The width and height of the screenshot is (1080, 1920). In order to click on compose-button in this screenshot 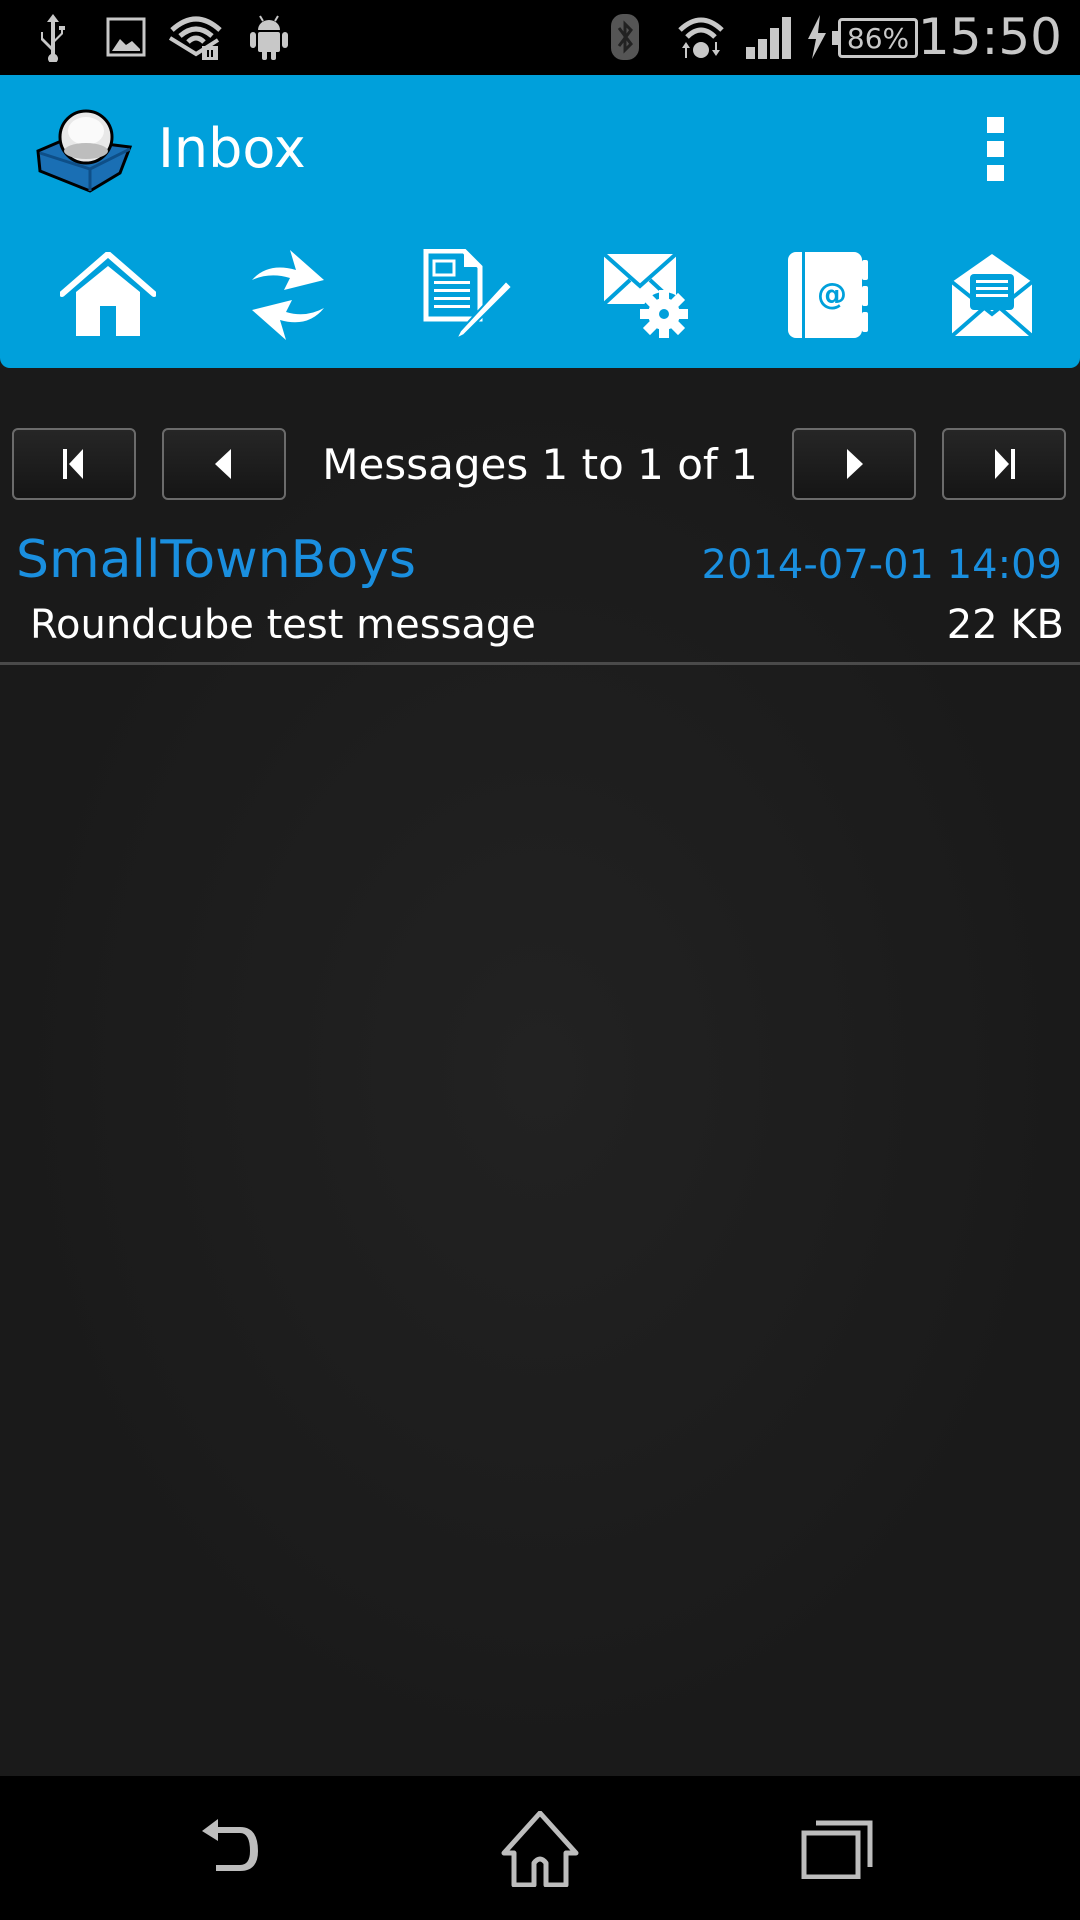, I will do `click(468, 295)`.